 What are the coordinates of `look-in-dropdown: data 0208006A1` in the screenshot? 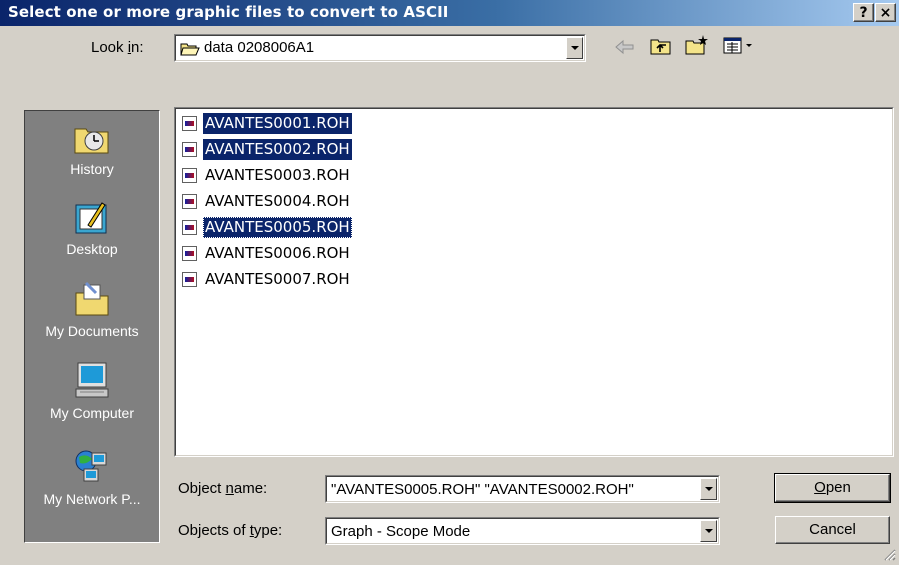 It's located at (380, 48).